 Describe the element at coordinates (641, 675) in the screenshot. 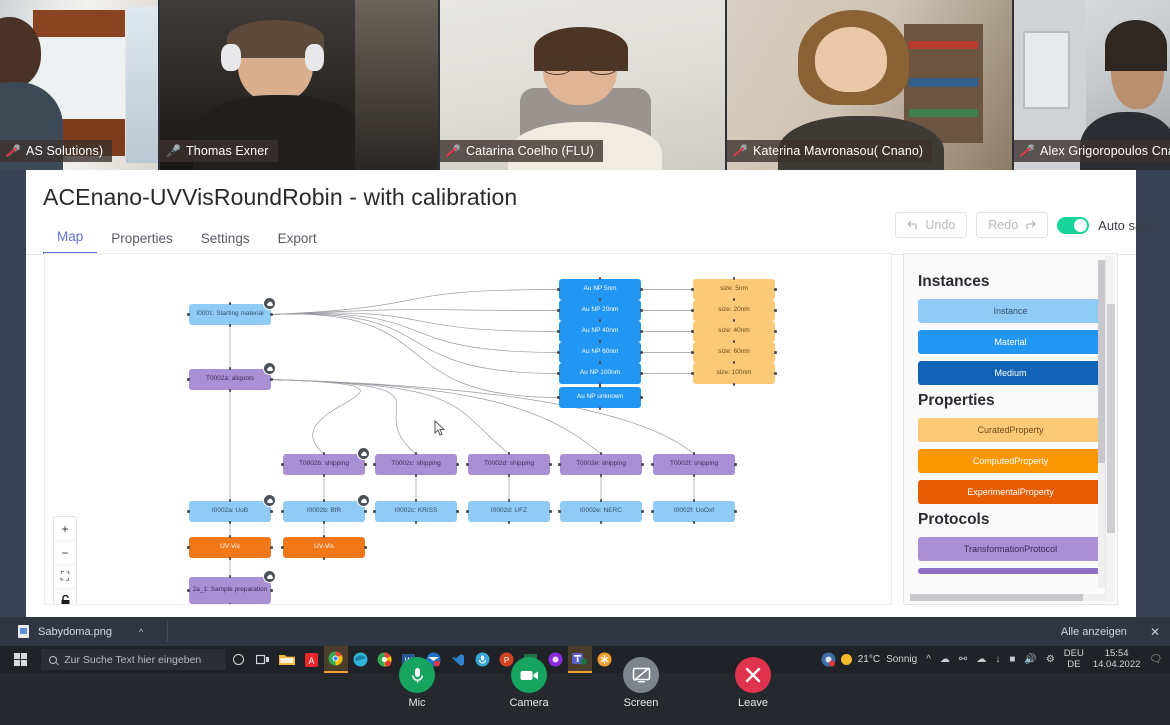

I see `screen-share-off-icon` at that location.